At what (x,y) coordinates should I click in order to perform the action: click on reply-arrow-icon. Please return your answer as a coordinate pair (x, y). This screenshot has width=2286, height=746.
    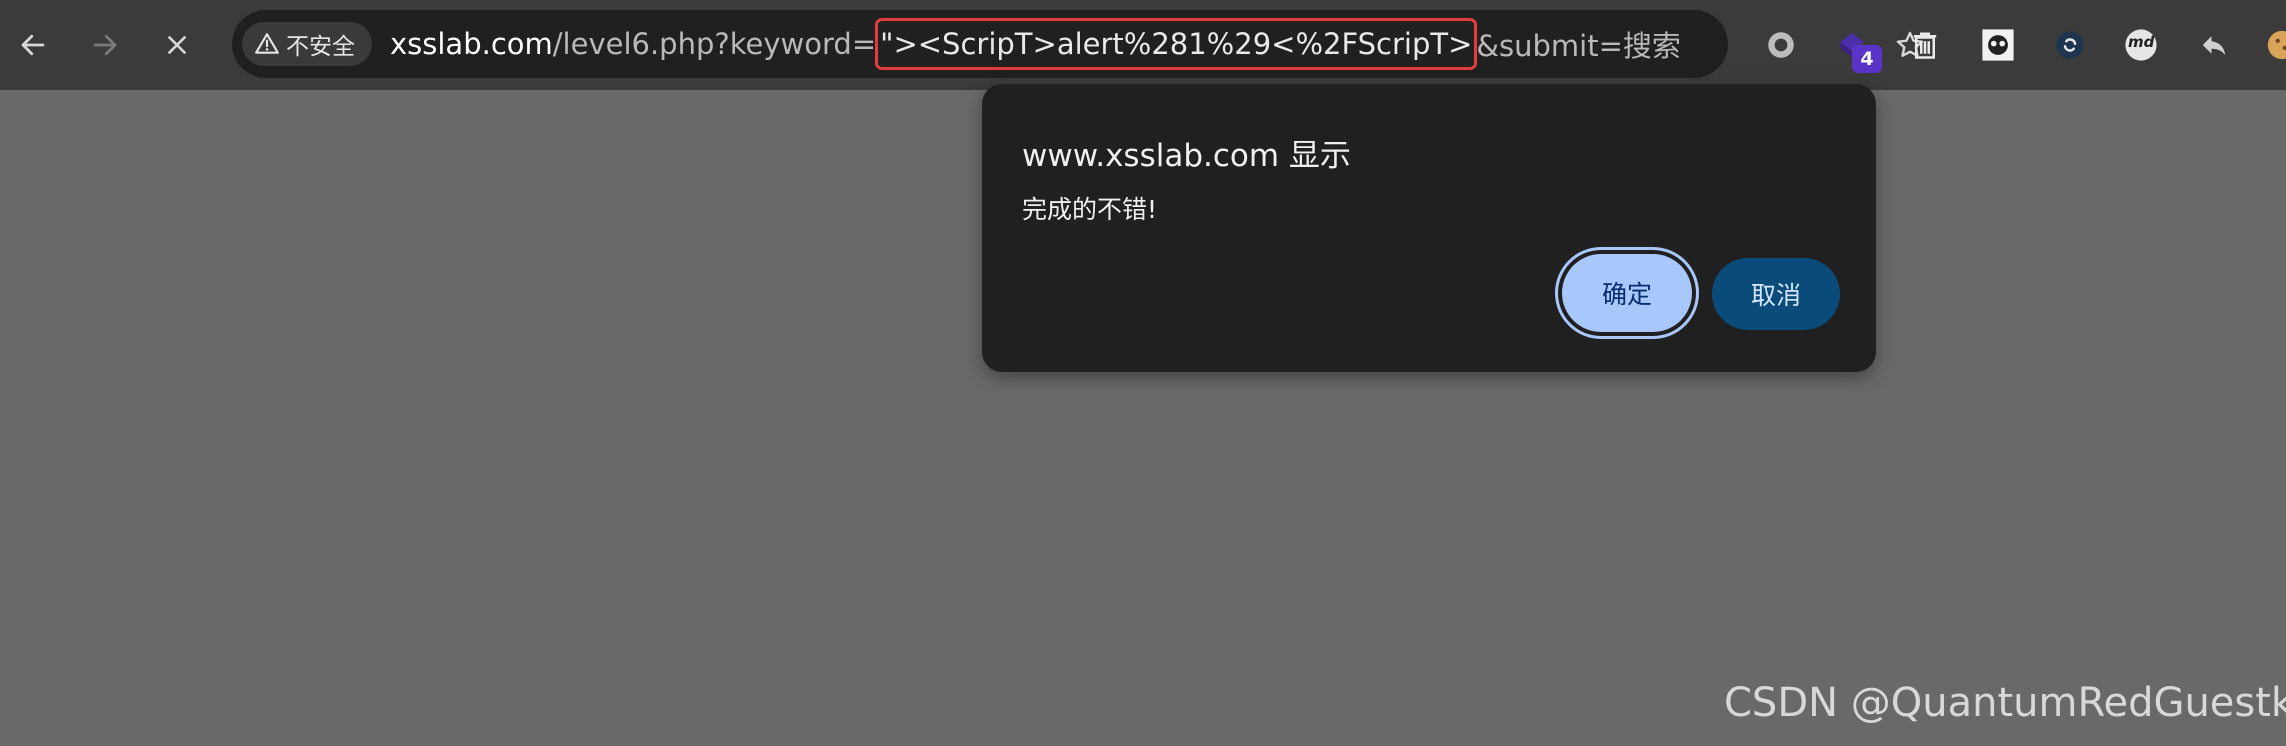
    Looking at the image, I should click on (2214, 45).